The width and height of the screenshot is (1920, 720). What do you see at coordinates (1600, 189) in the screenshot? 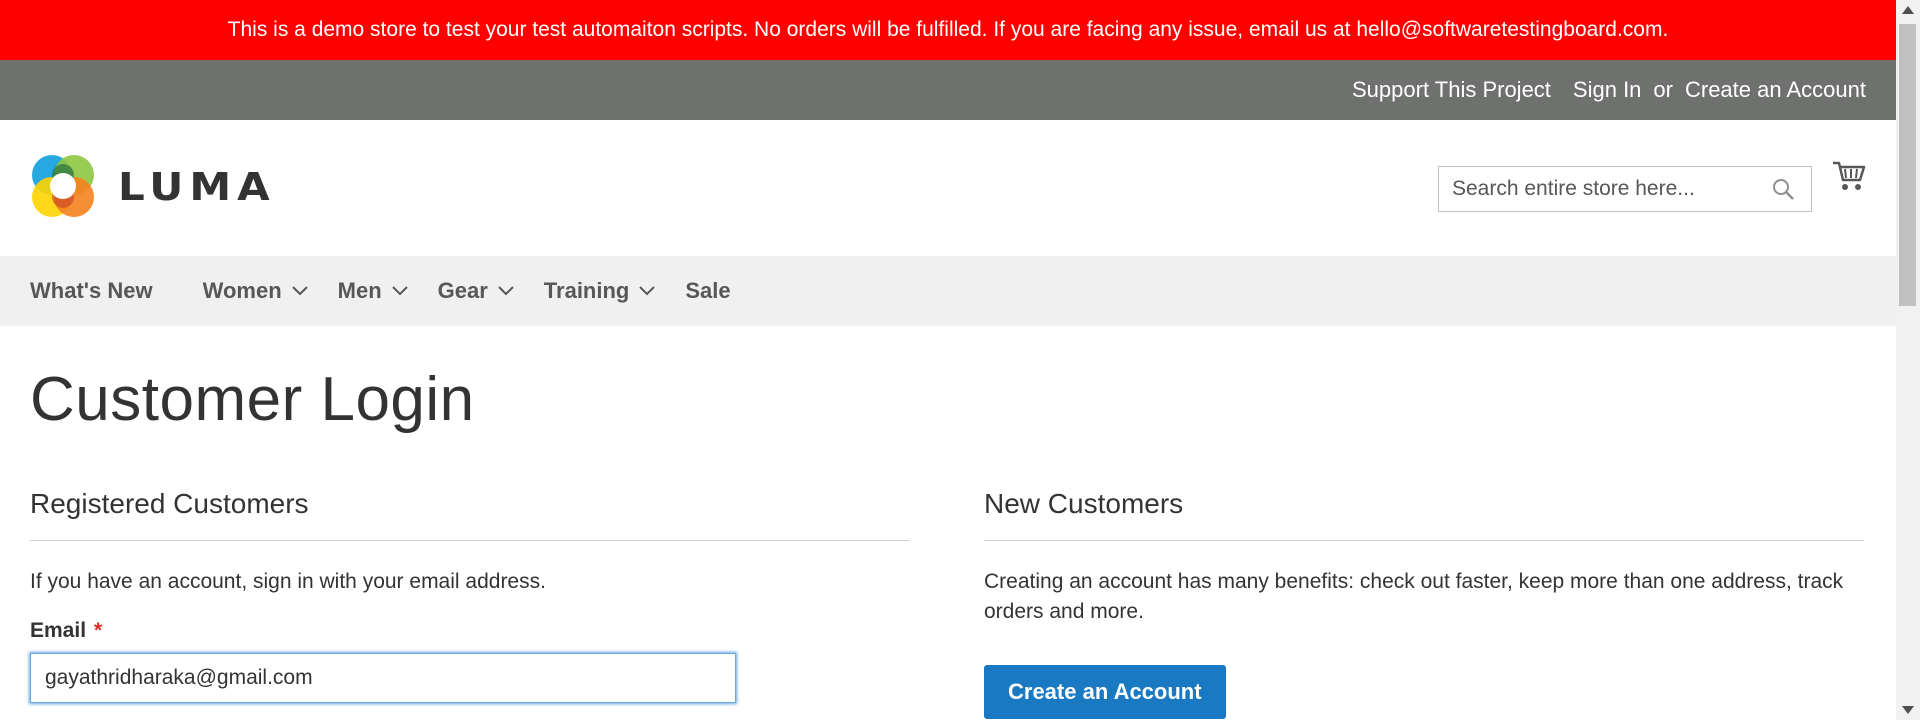
I see `search-input` at bounding box center [1600, 189].